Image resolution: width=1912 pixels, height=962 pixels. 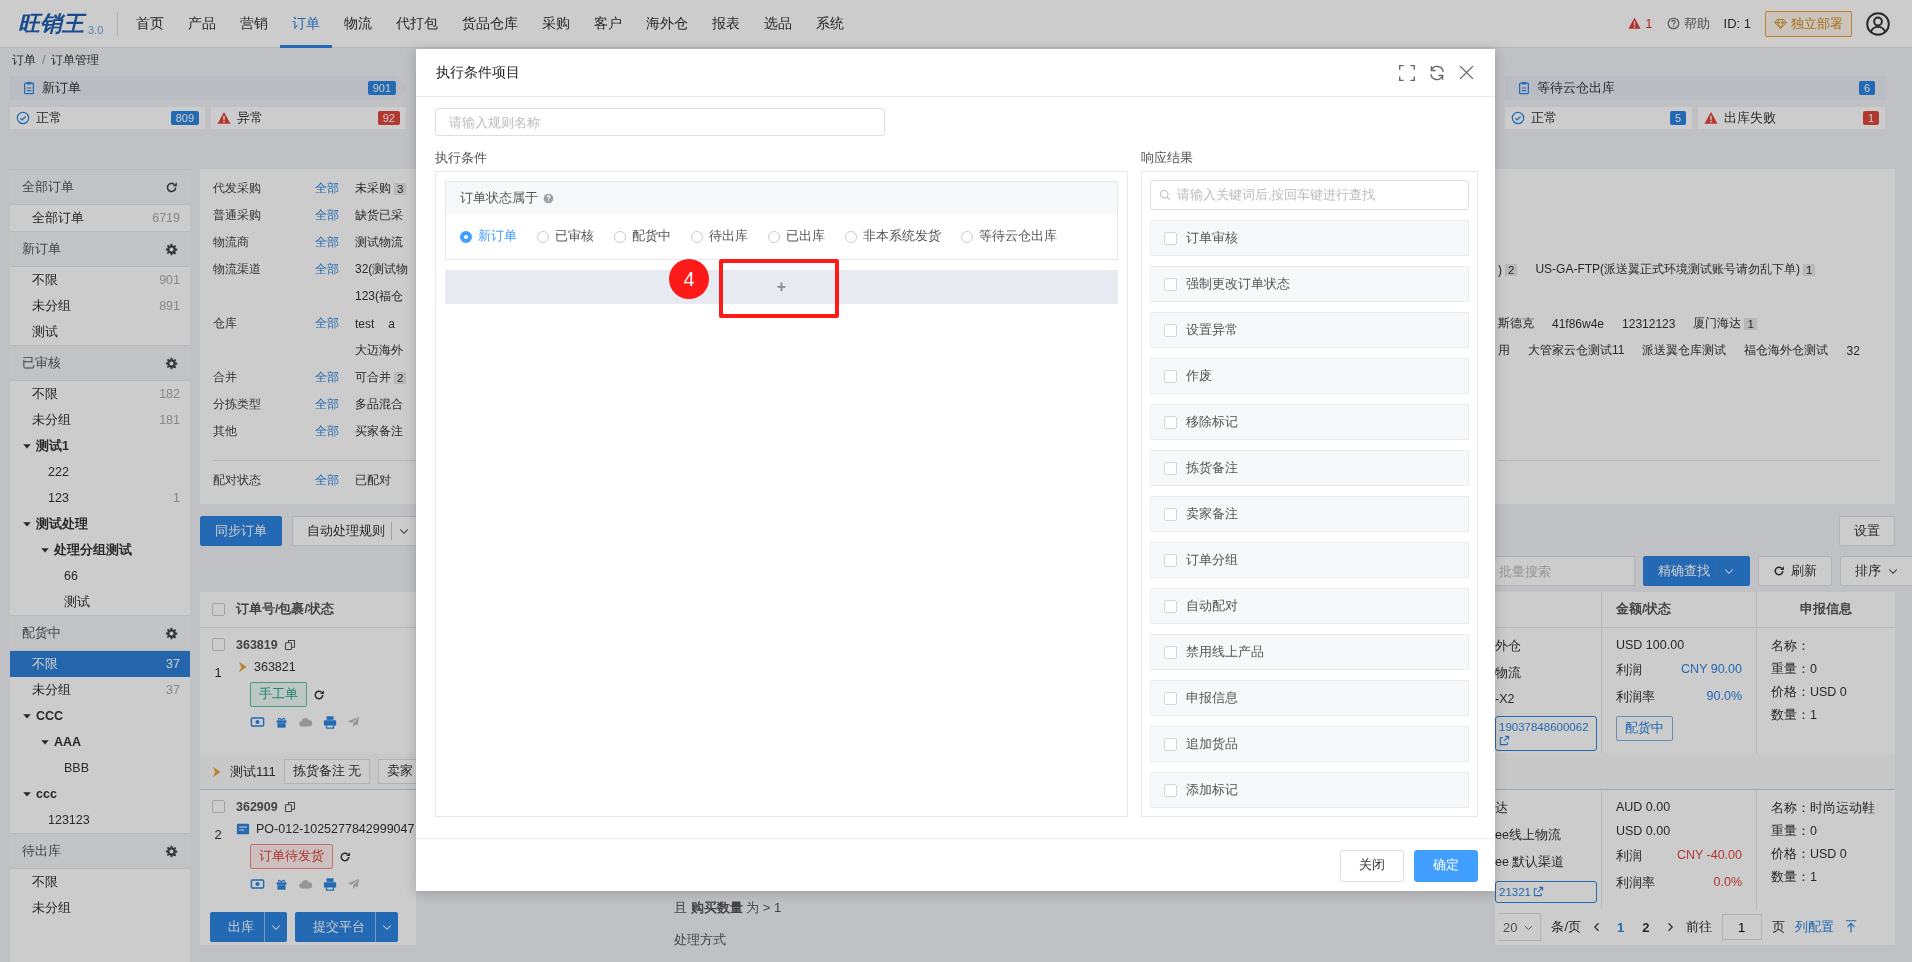 What do you see at coordinates (100, 446) in the screenshot?
I see `sidebar-item: 测试1` at bounding box center [100, 446].